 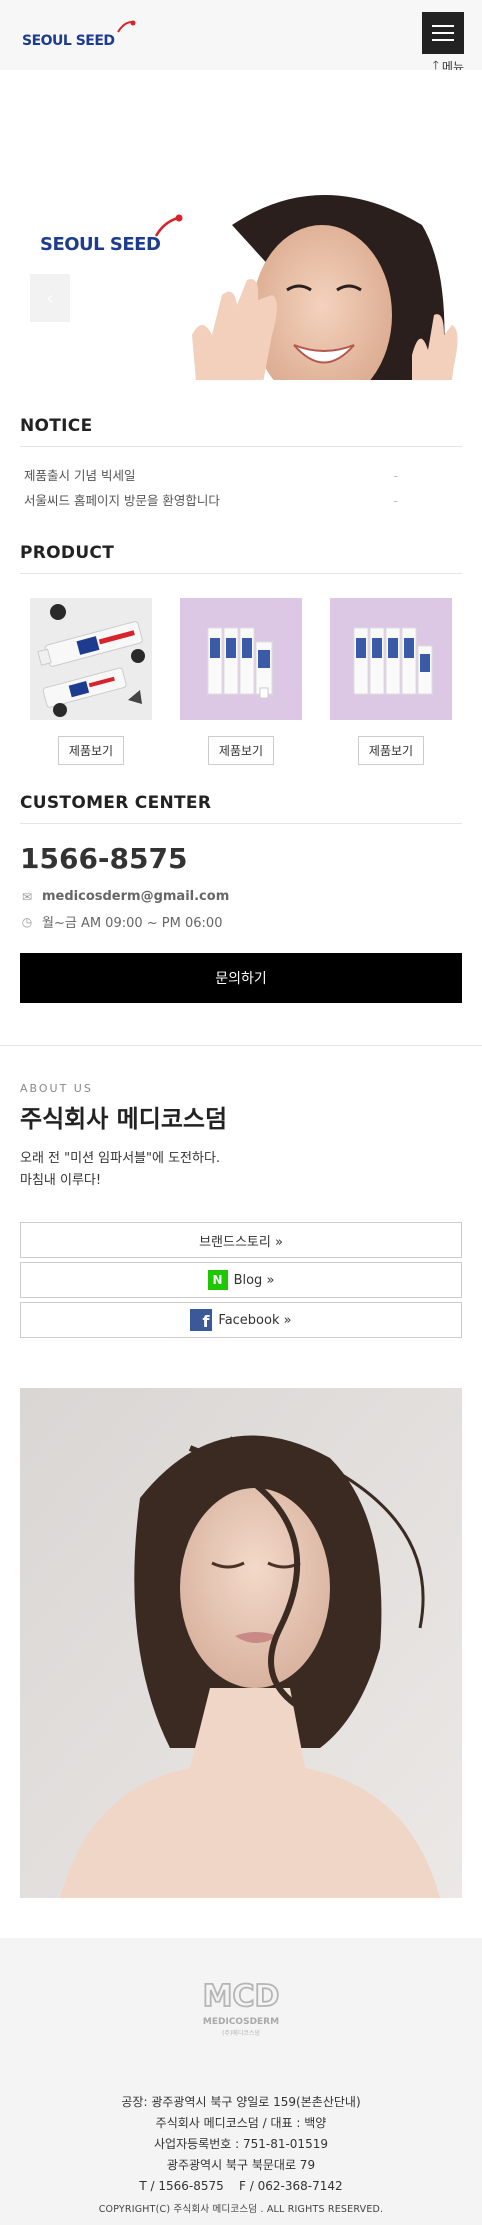 What do you see at coordinates (241, 431) in the screenshot?
I see `notice-title: NOTICE` at bounding box center [241, 431].